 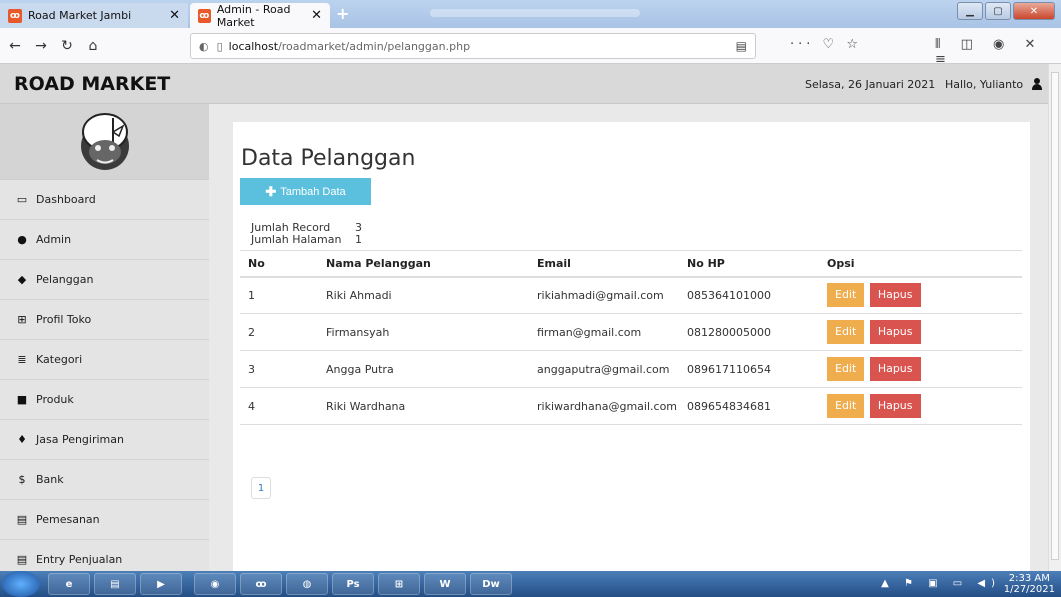 I want to click on dollar-icon: $, so click(x=22, y=479).